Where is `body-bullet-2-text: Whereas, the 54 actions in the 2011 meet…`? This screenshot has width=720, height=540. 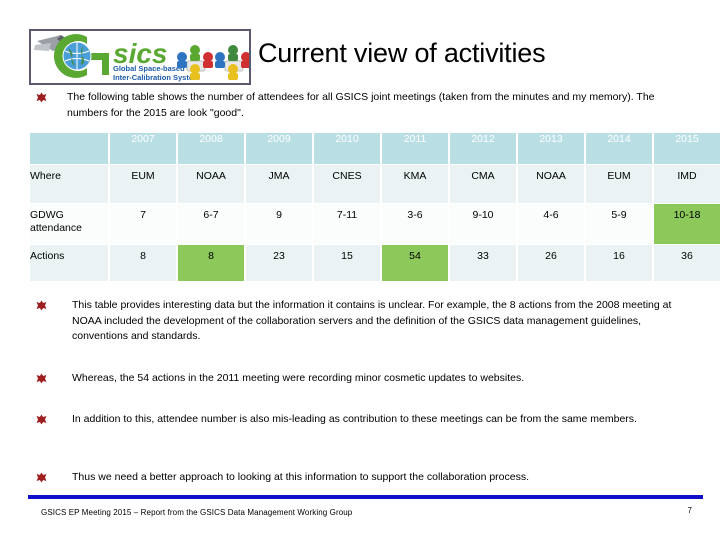
body-bullet-2-text: Whereas, the 54 actions in the 2011 meet… is located at coordinates (298, 378).